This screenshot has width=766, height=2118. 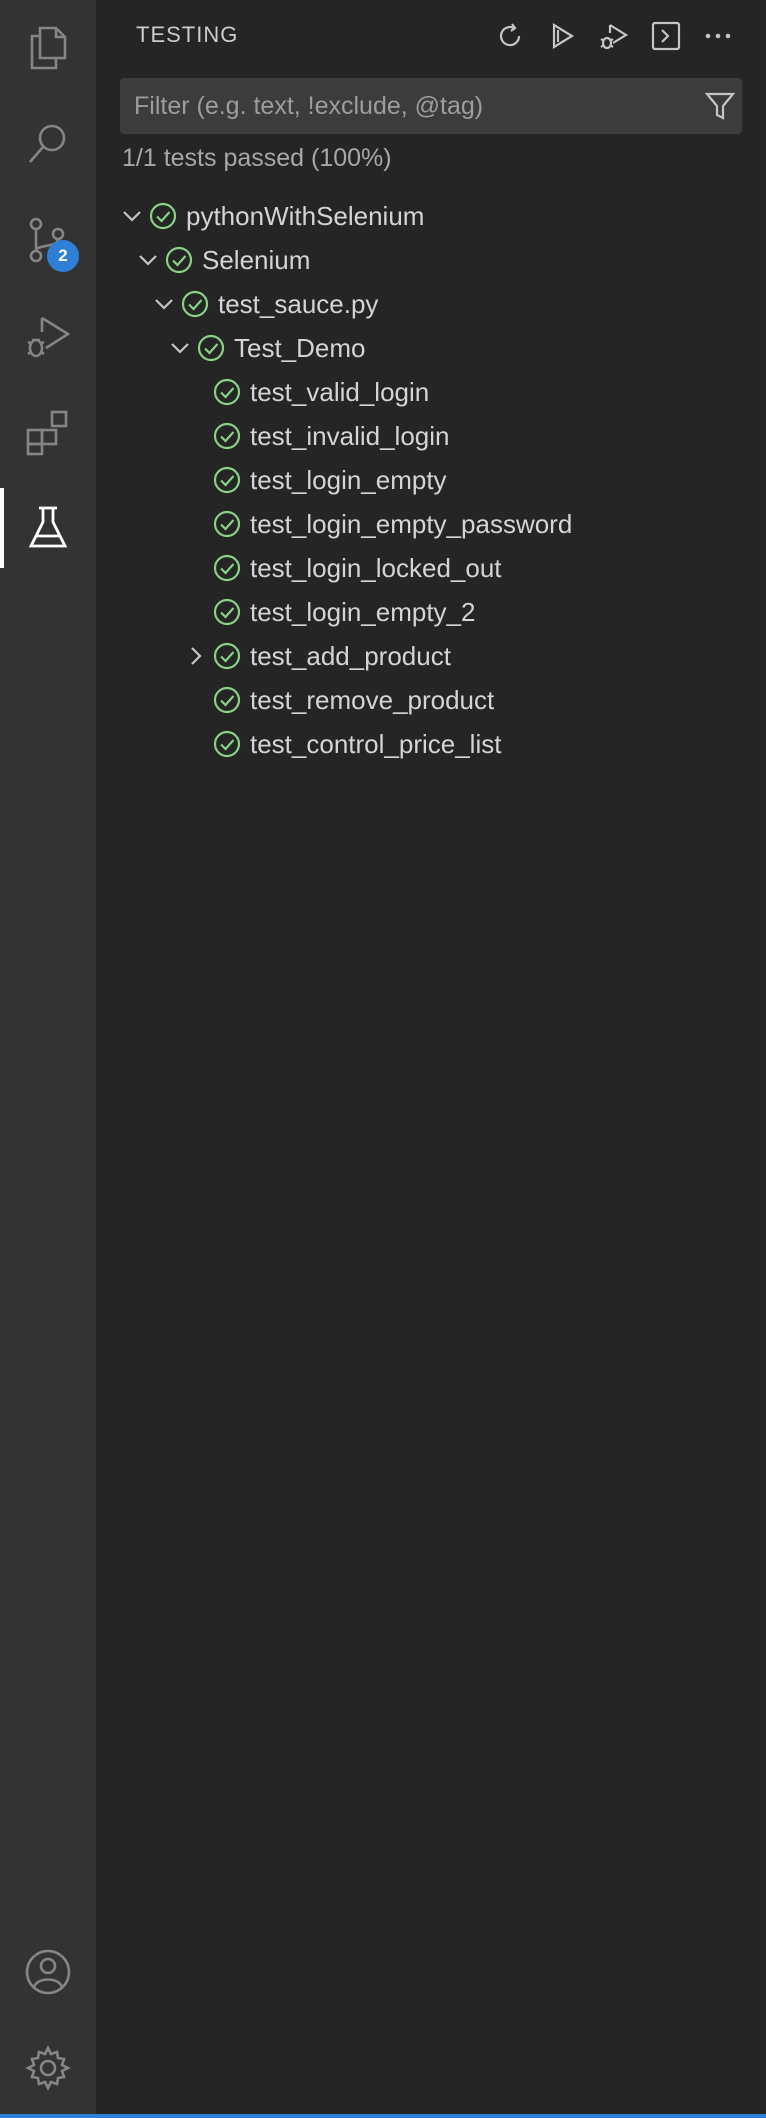 I want to click on tree-item: test_invalid_login, so click(x=431, y=436).